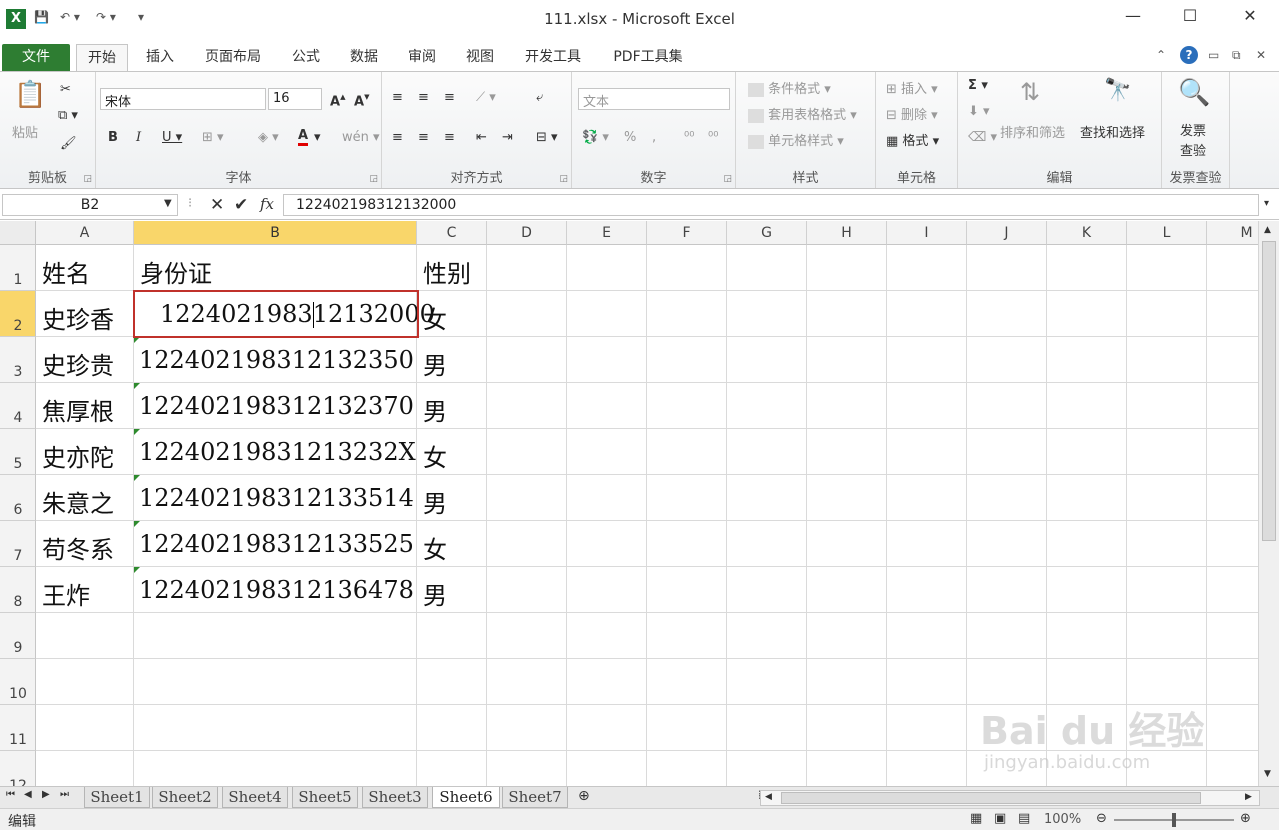 The width and height of the screenshot is (1279, 831). What do you see at coordinates (78, 455) in the screenshot?
I see `cell-a5: 史亦陀` at bounding box center [78, 455].